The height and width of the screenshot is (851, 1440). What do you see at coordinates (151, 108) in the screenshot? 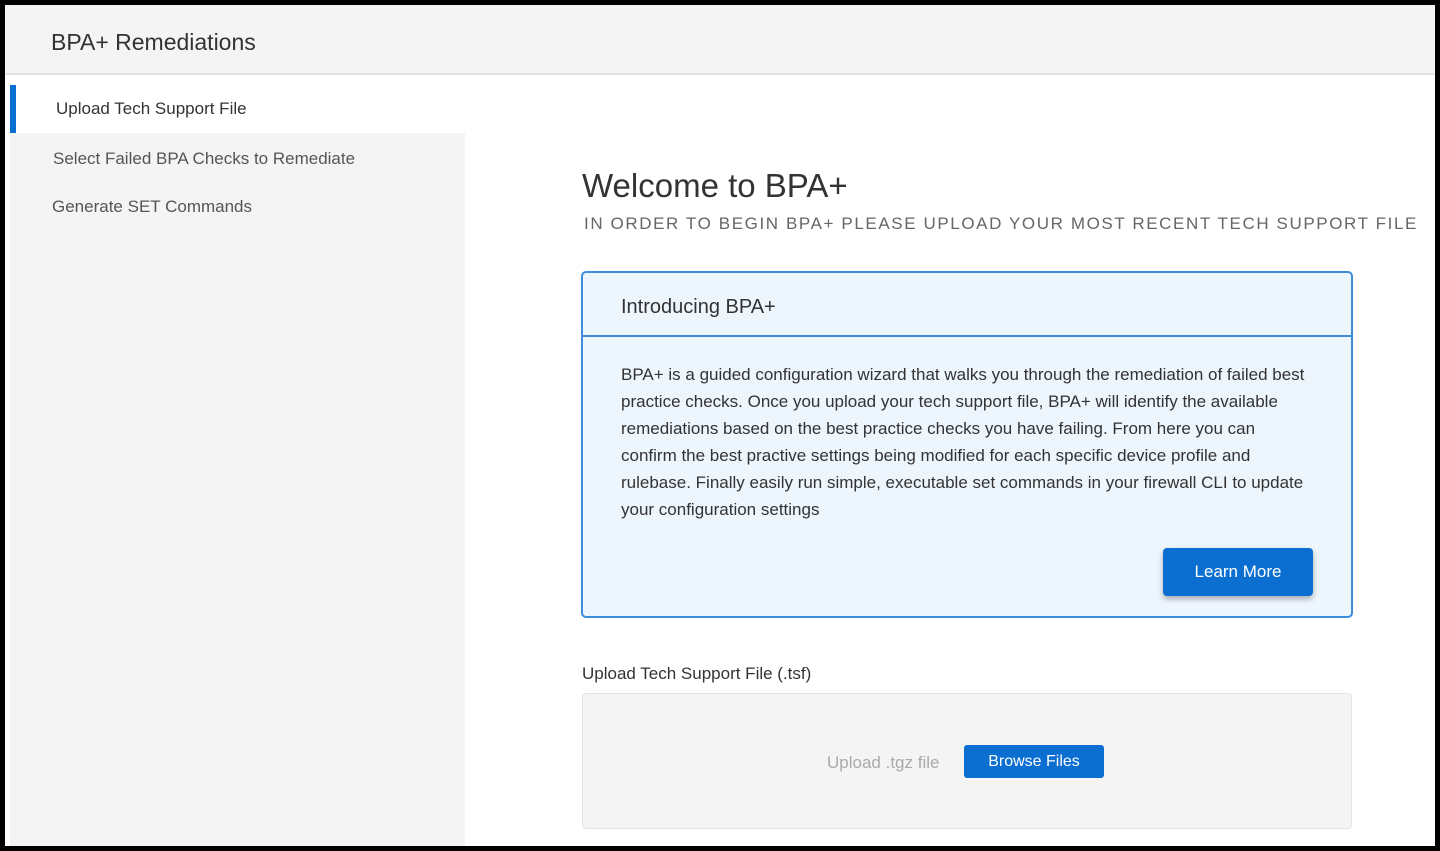
I see `sidebar-item-label: Upload Tech Support File` at bounding box center [151, 108].